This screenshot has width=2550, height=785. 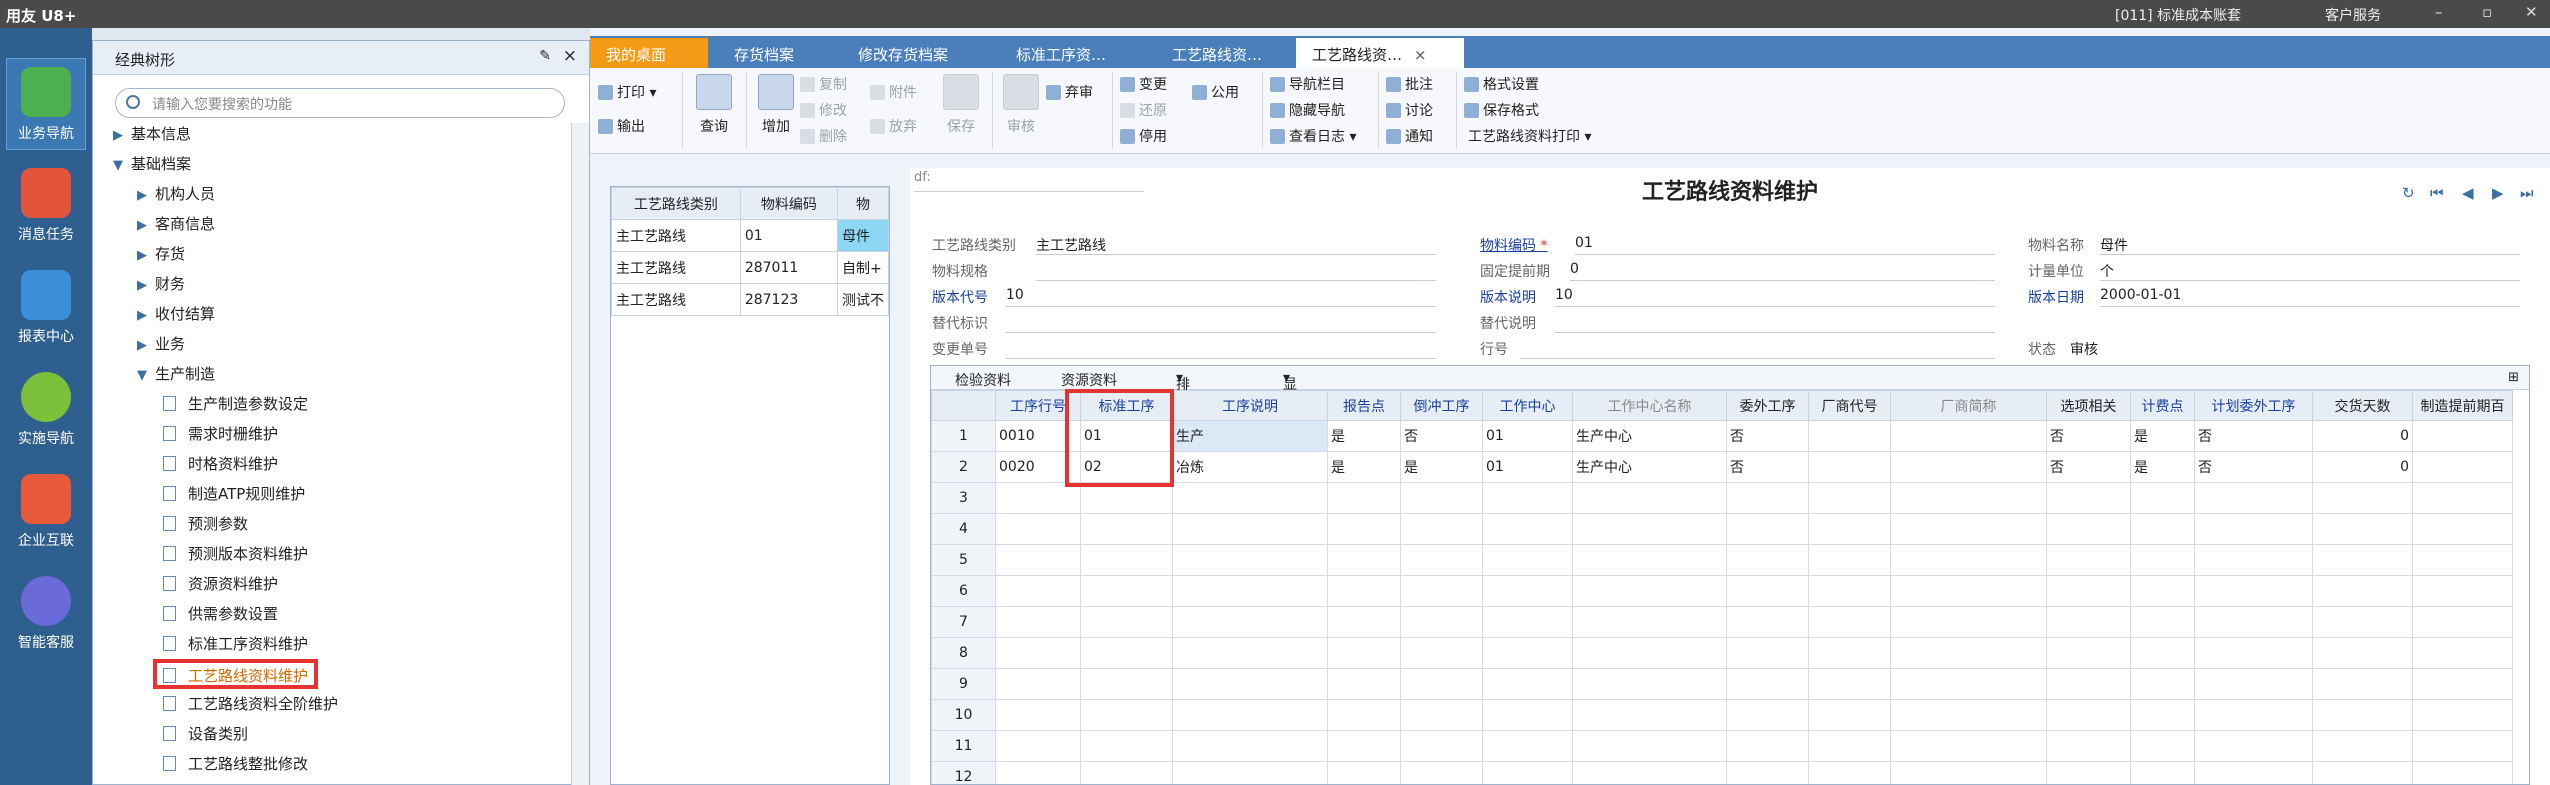 What do you see at coordinates (1221, 349) in the screenshot?
I see `change-no-field` at bounding box center [1221, 349].